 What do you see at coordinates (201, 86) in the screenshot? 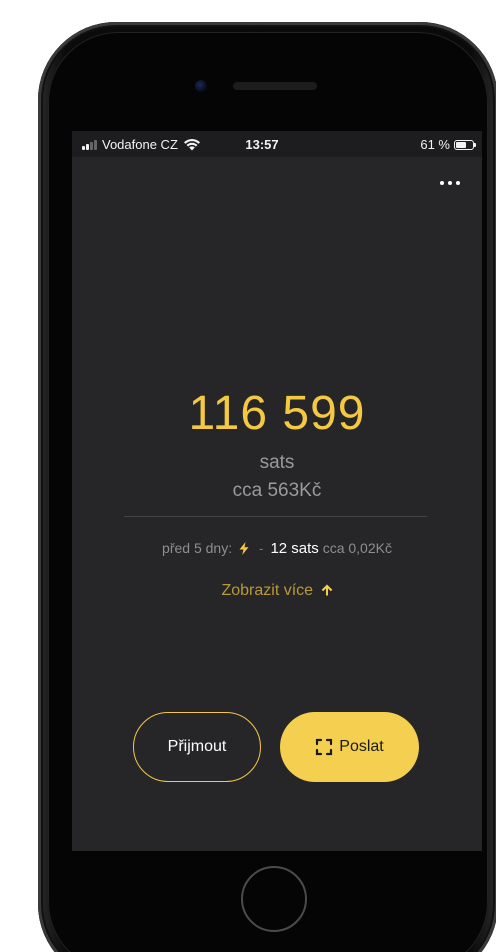
I see `front-camera` at bounding box center [201, 86].